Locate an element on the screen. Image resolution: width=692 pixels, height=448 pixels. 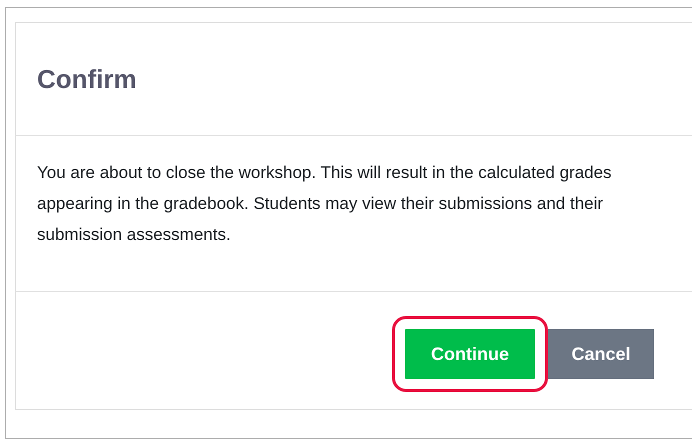
cancel-button: Cancel is located at coordinates (601, 354).